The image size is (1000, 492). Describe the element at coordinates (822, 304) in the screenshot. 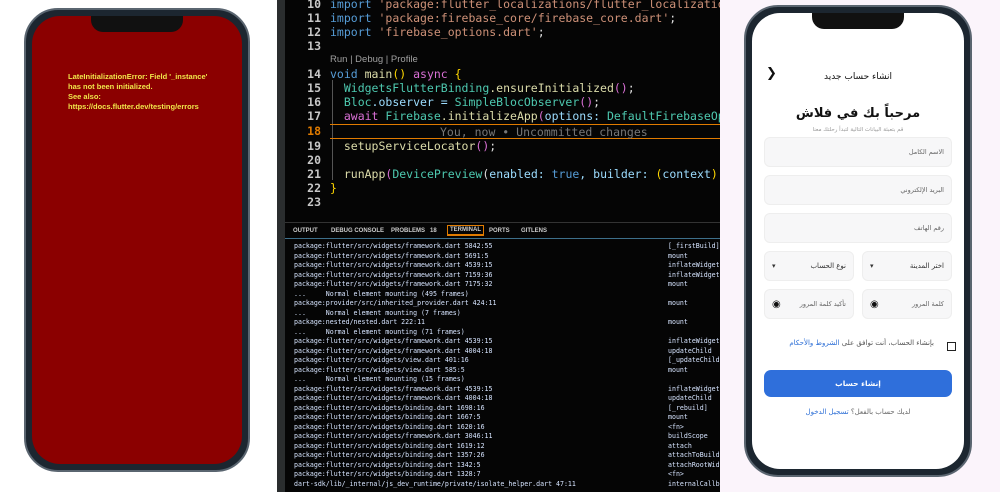

I see `placeholder: تأكيد كلمة المرور` at that location.